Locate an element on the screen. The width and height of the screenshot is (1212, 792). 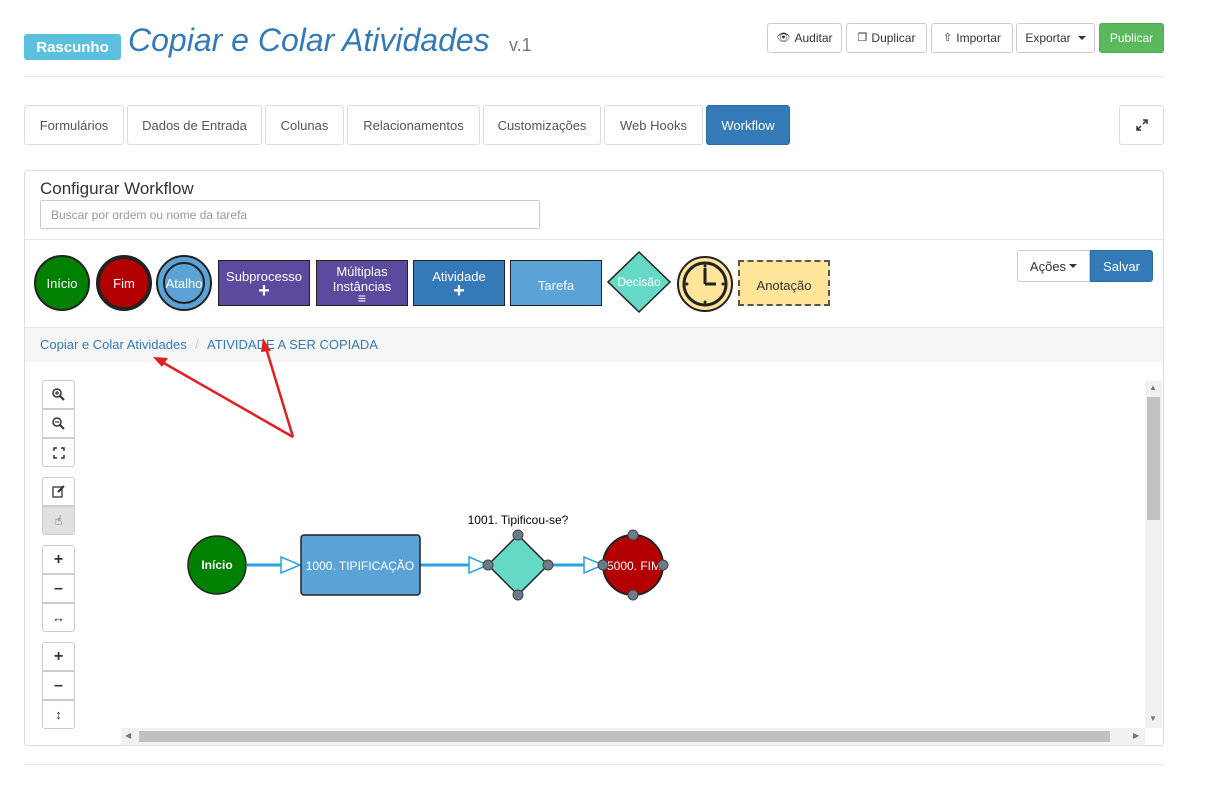
horizontal-scroll-thumb is located at coordinates (624, 736).